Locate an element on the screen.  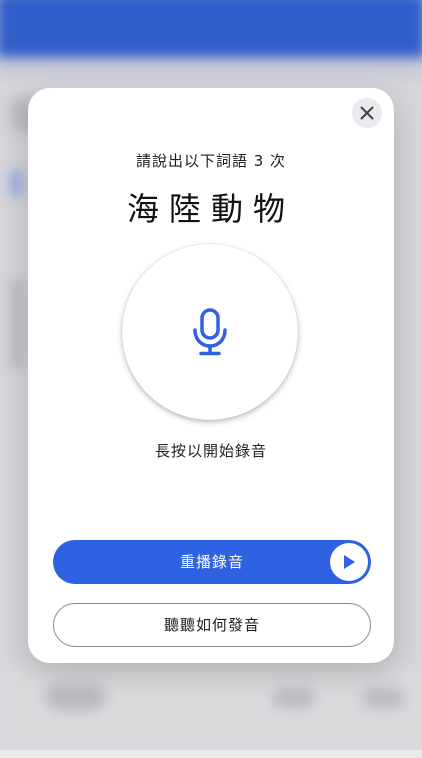
microphone-icon is located at coordinates (210, 332).